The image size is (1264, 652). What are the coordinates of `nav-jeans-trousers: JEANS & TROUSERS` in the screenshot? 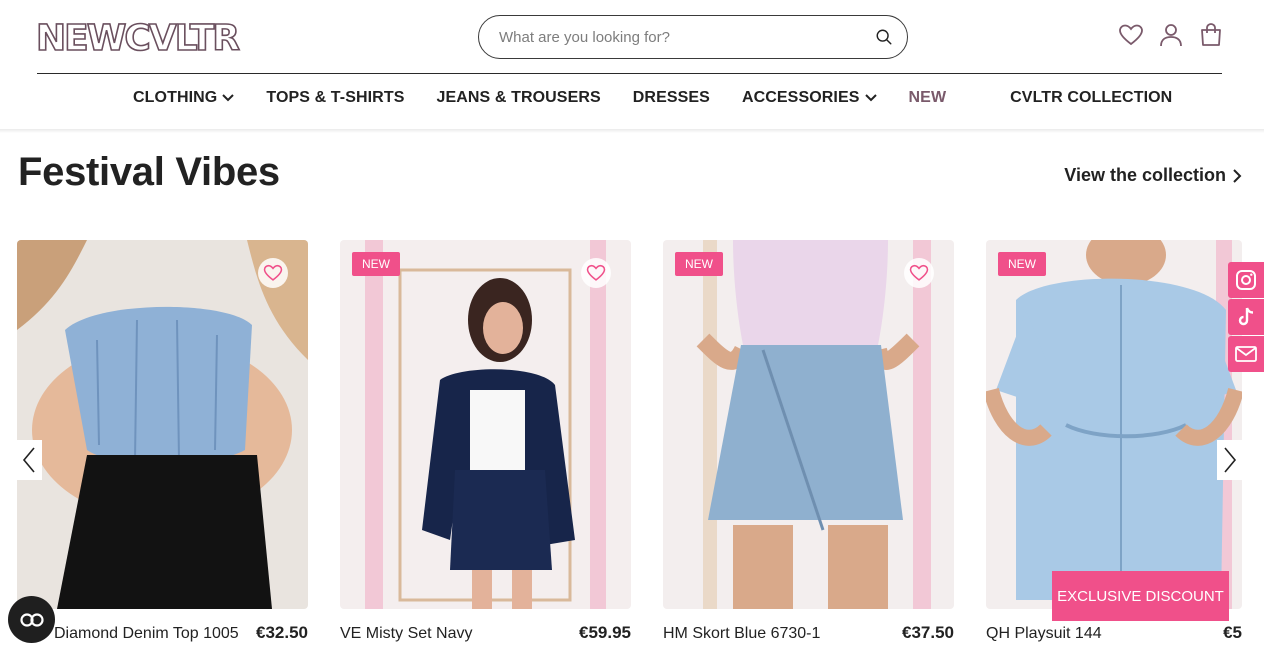 It's located at (518, 98).